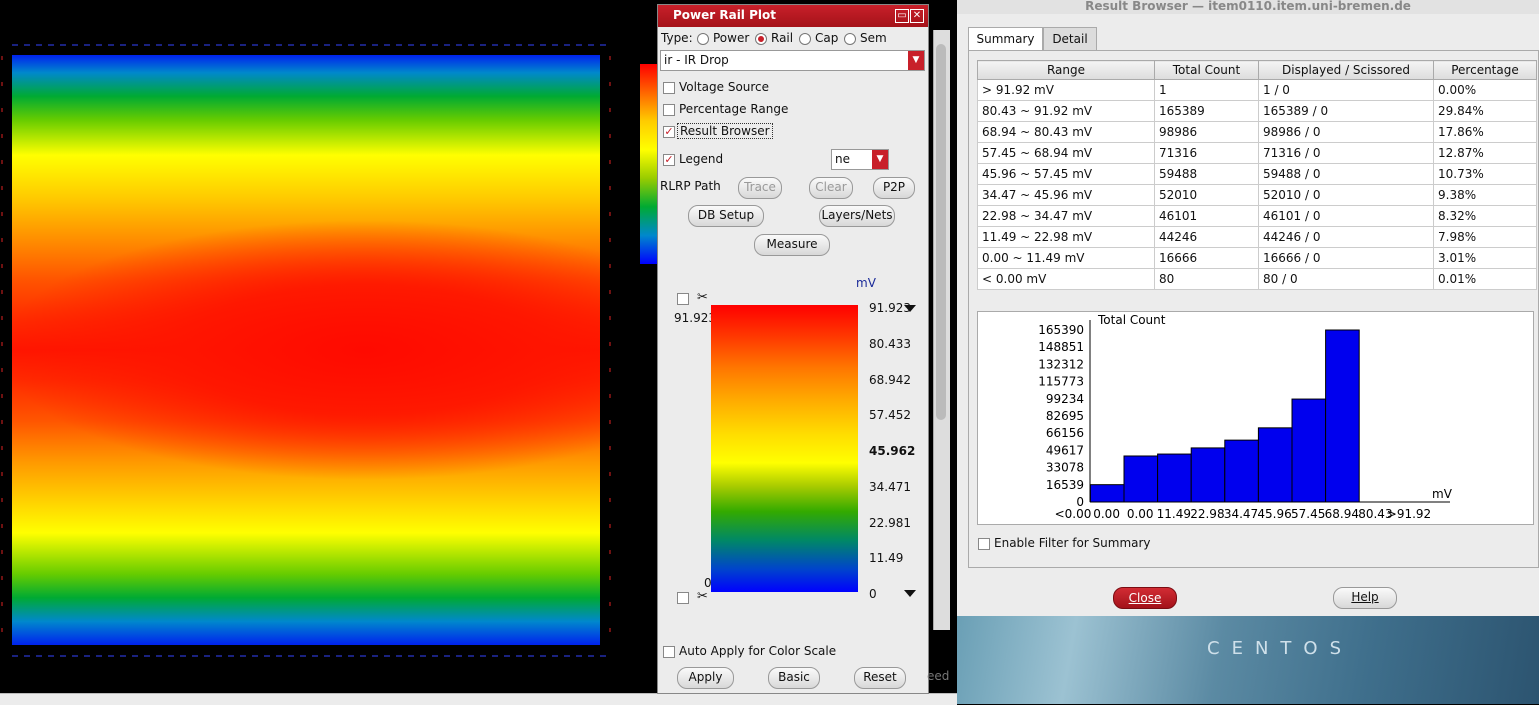  What do you see at coordinates (1065, 485) in the screenshot?
I see `y-tick-label: 16539` at bounding box center [1065, 485].